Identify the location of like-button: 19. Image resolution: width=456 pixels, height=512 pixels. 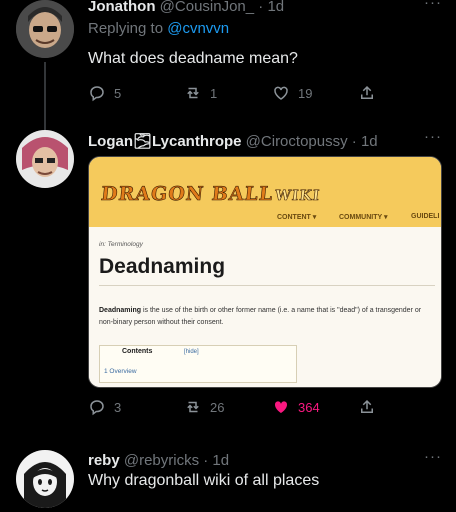
(292, 93).